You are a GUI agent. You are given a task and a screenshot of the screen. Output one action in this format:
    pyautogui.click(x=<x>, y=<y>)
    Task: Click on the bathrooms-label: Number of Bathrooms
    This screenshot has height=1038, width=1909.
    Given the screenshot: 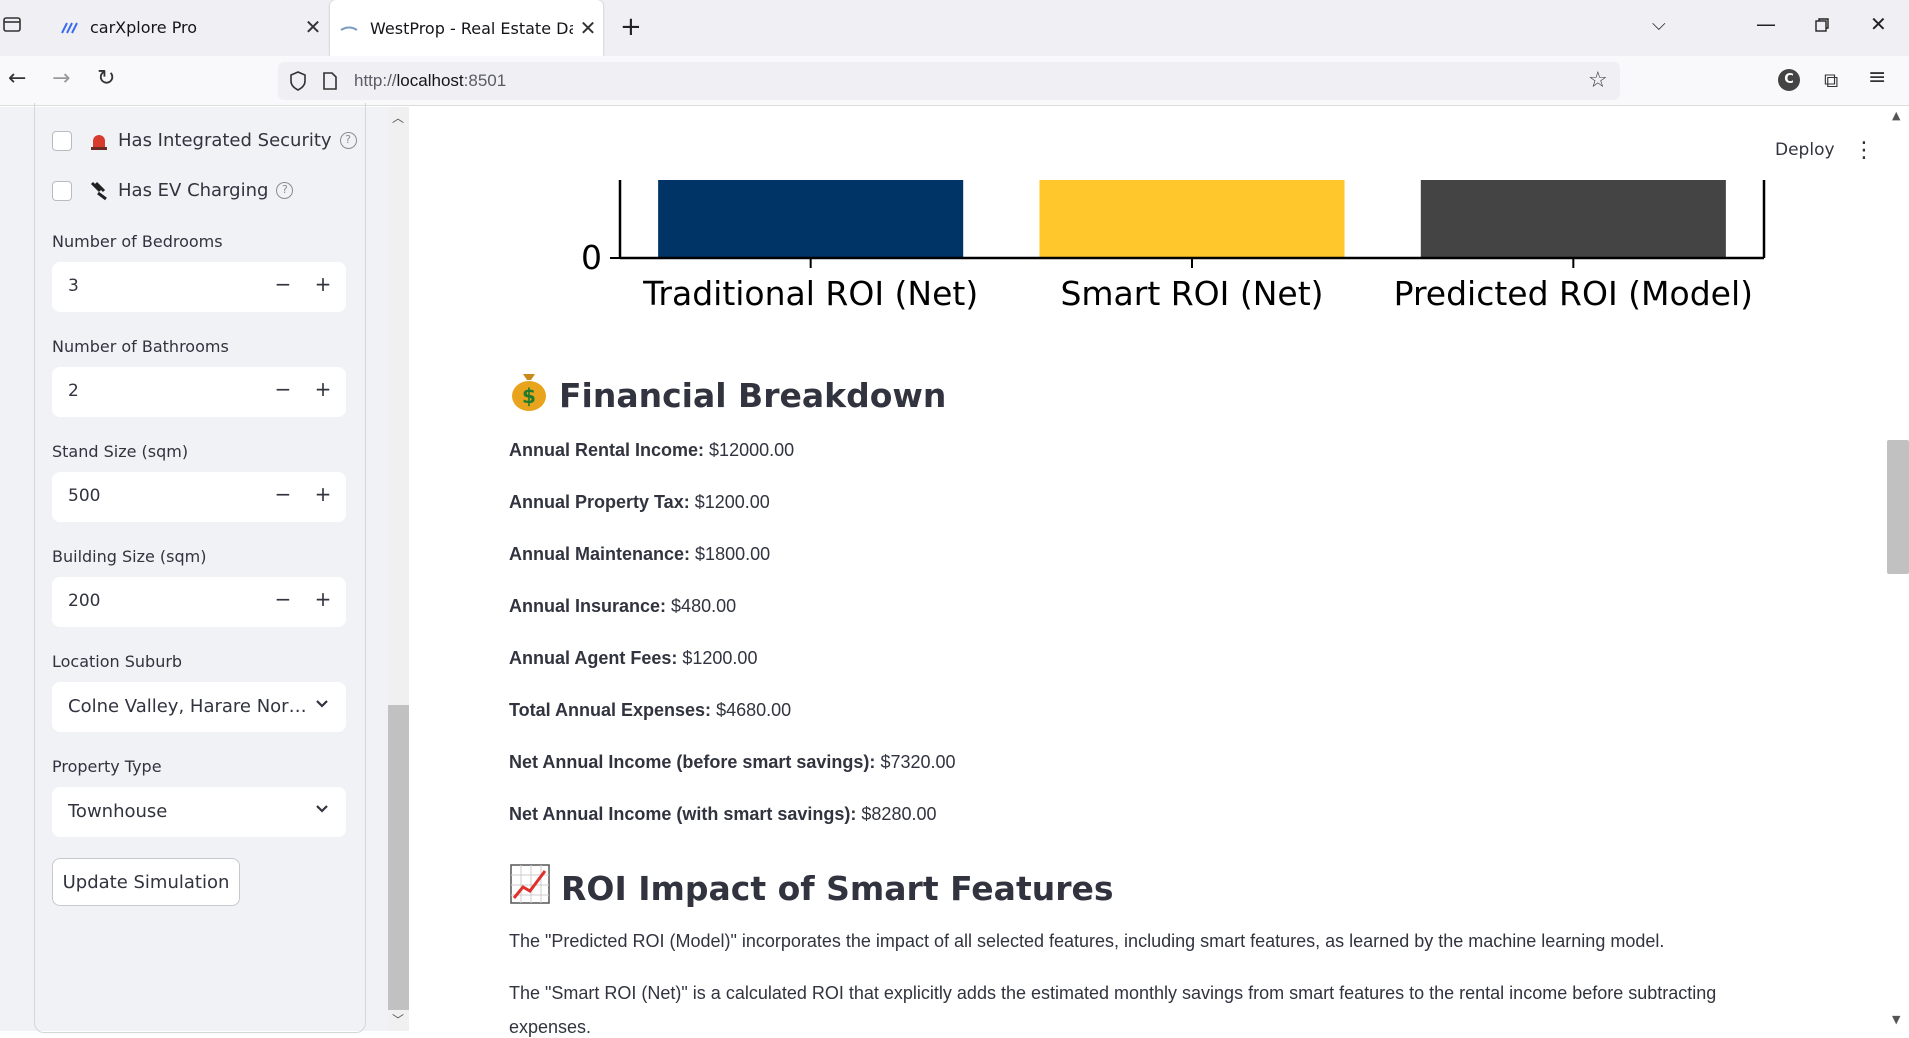 What is the action you would take?
    pyautogui.click(x=140, y=346)
    